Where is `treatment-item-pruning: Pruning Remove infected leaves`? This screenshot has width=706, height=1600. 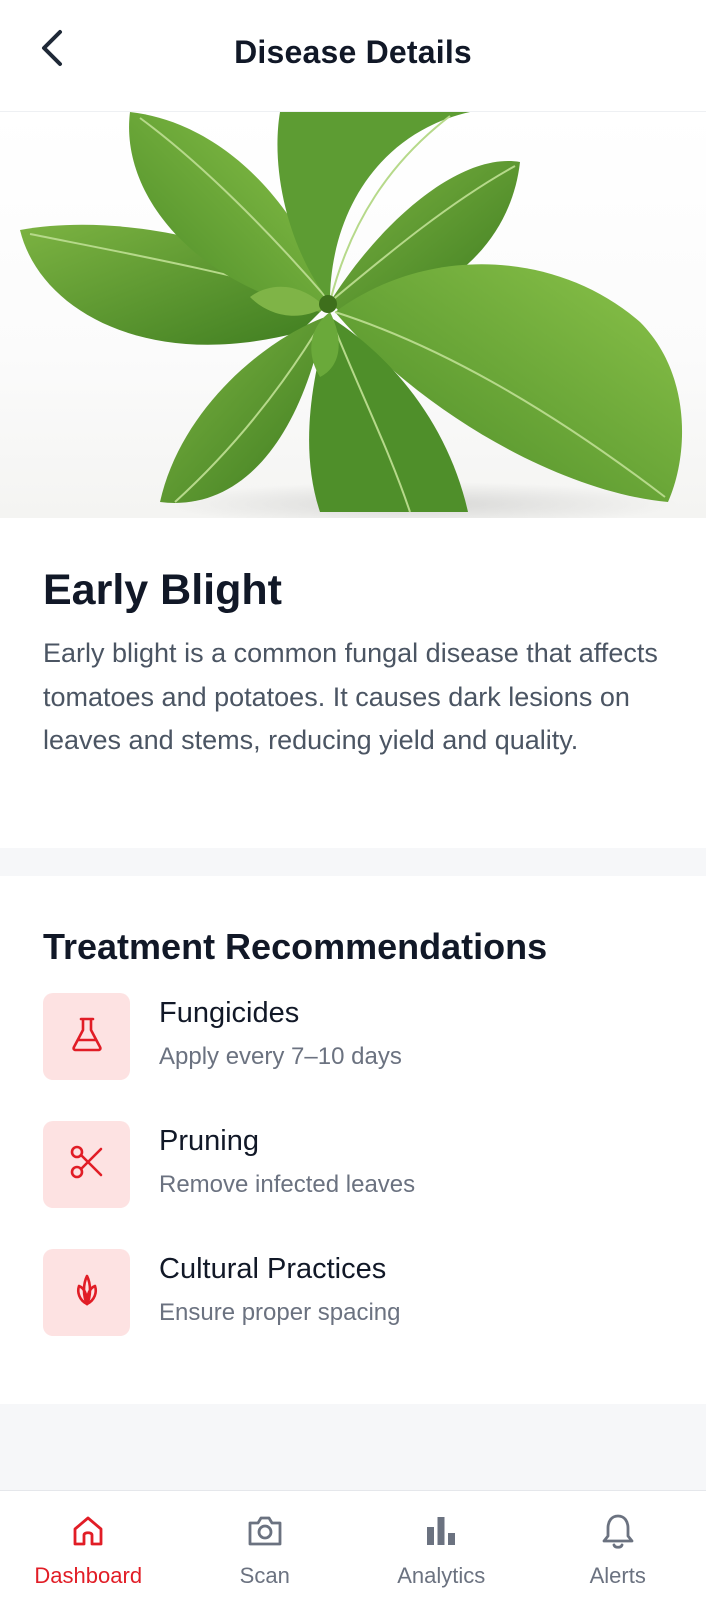
treatment-item-pruning: Pruning Remove infected leaves is located at coordinates (353, 1165).